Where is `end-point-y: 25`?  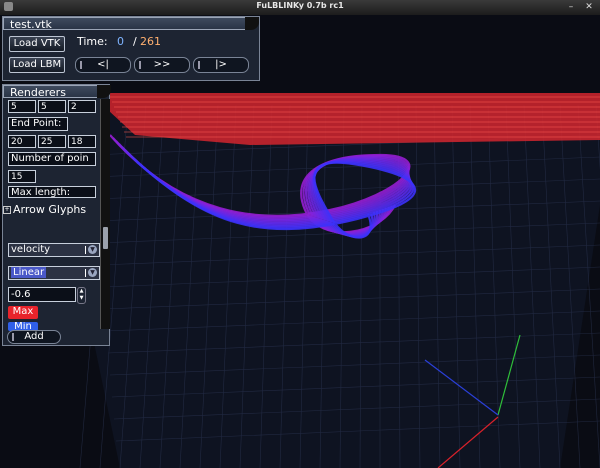 end-point-y: 25 is located at coordinates (52, 141).